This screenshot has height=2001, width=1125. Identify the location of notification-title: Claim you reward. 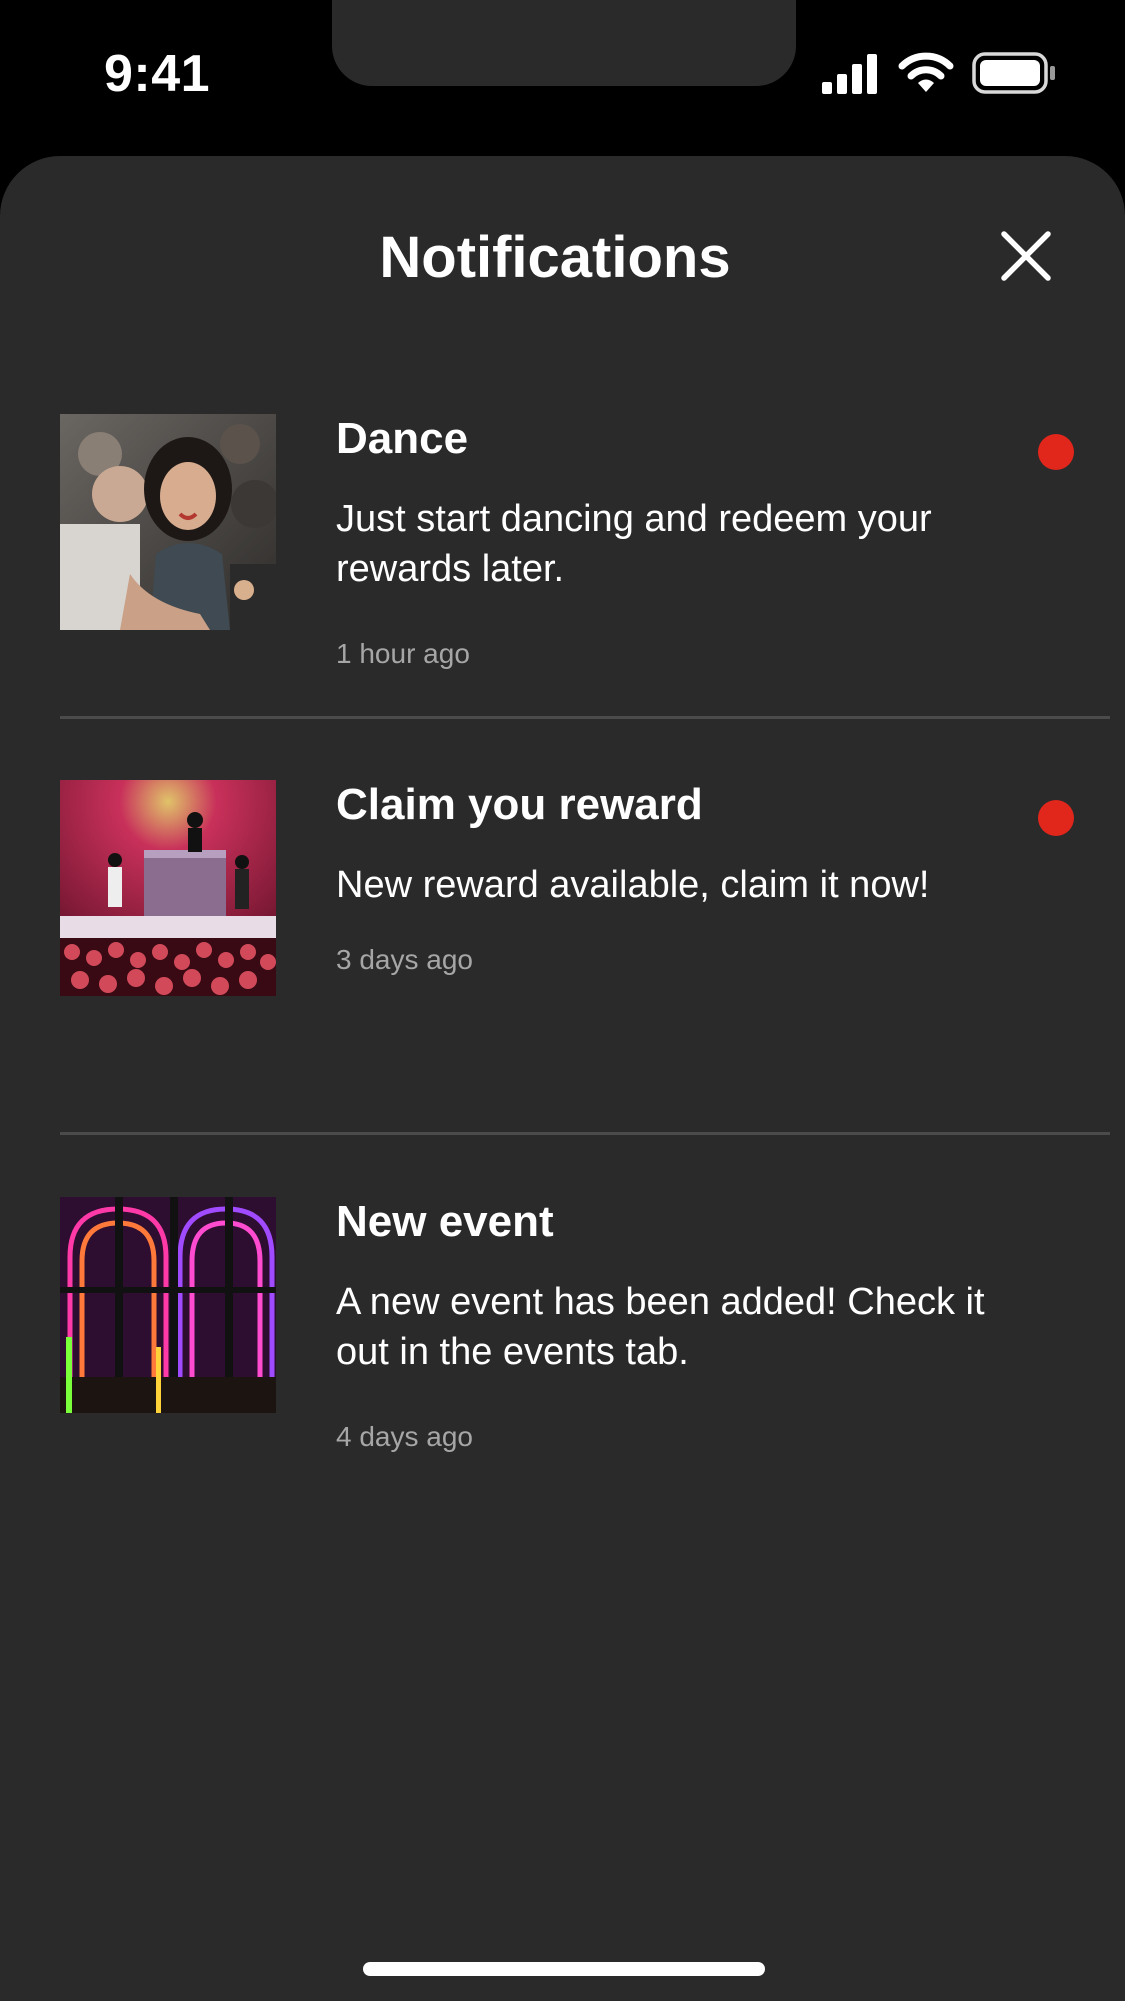
(519, 804).